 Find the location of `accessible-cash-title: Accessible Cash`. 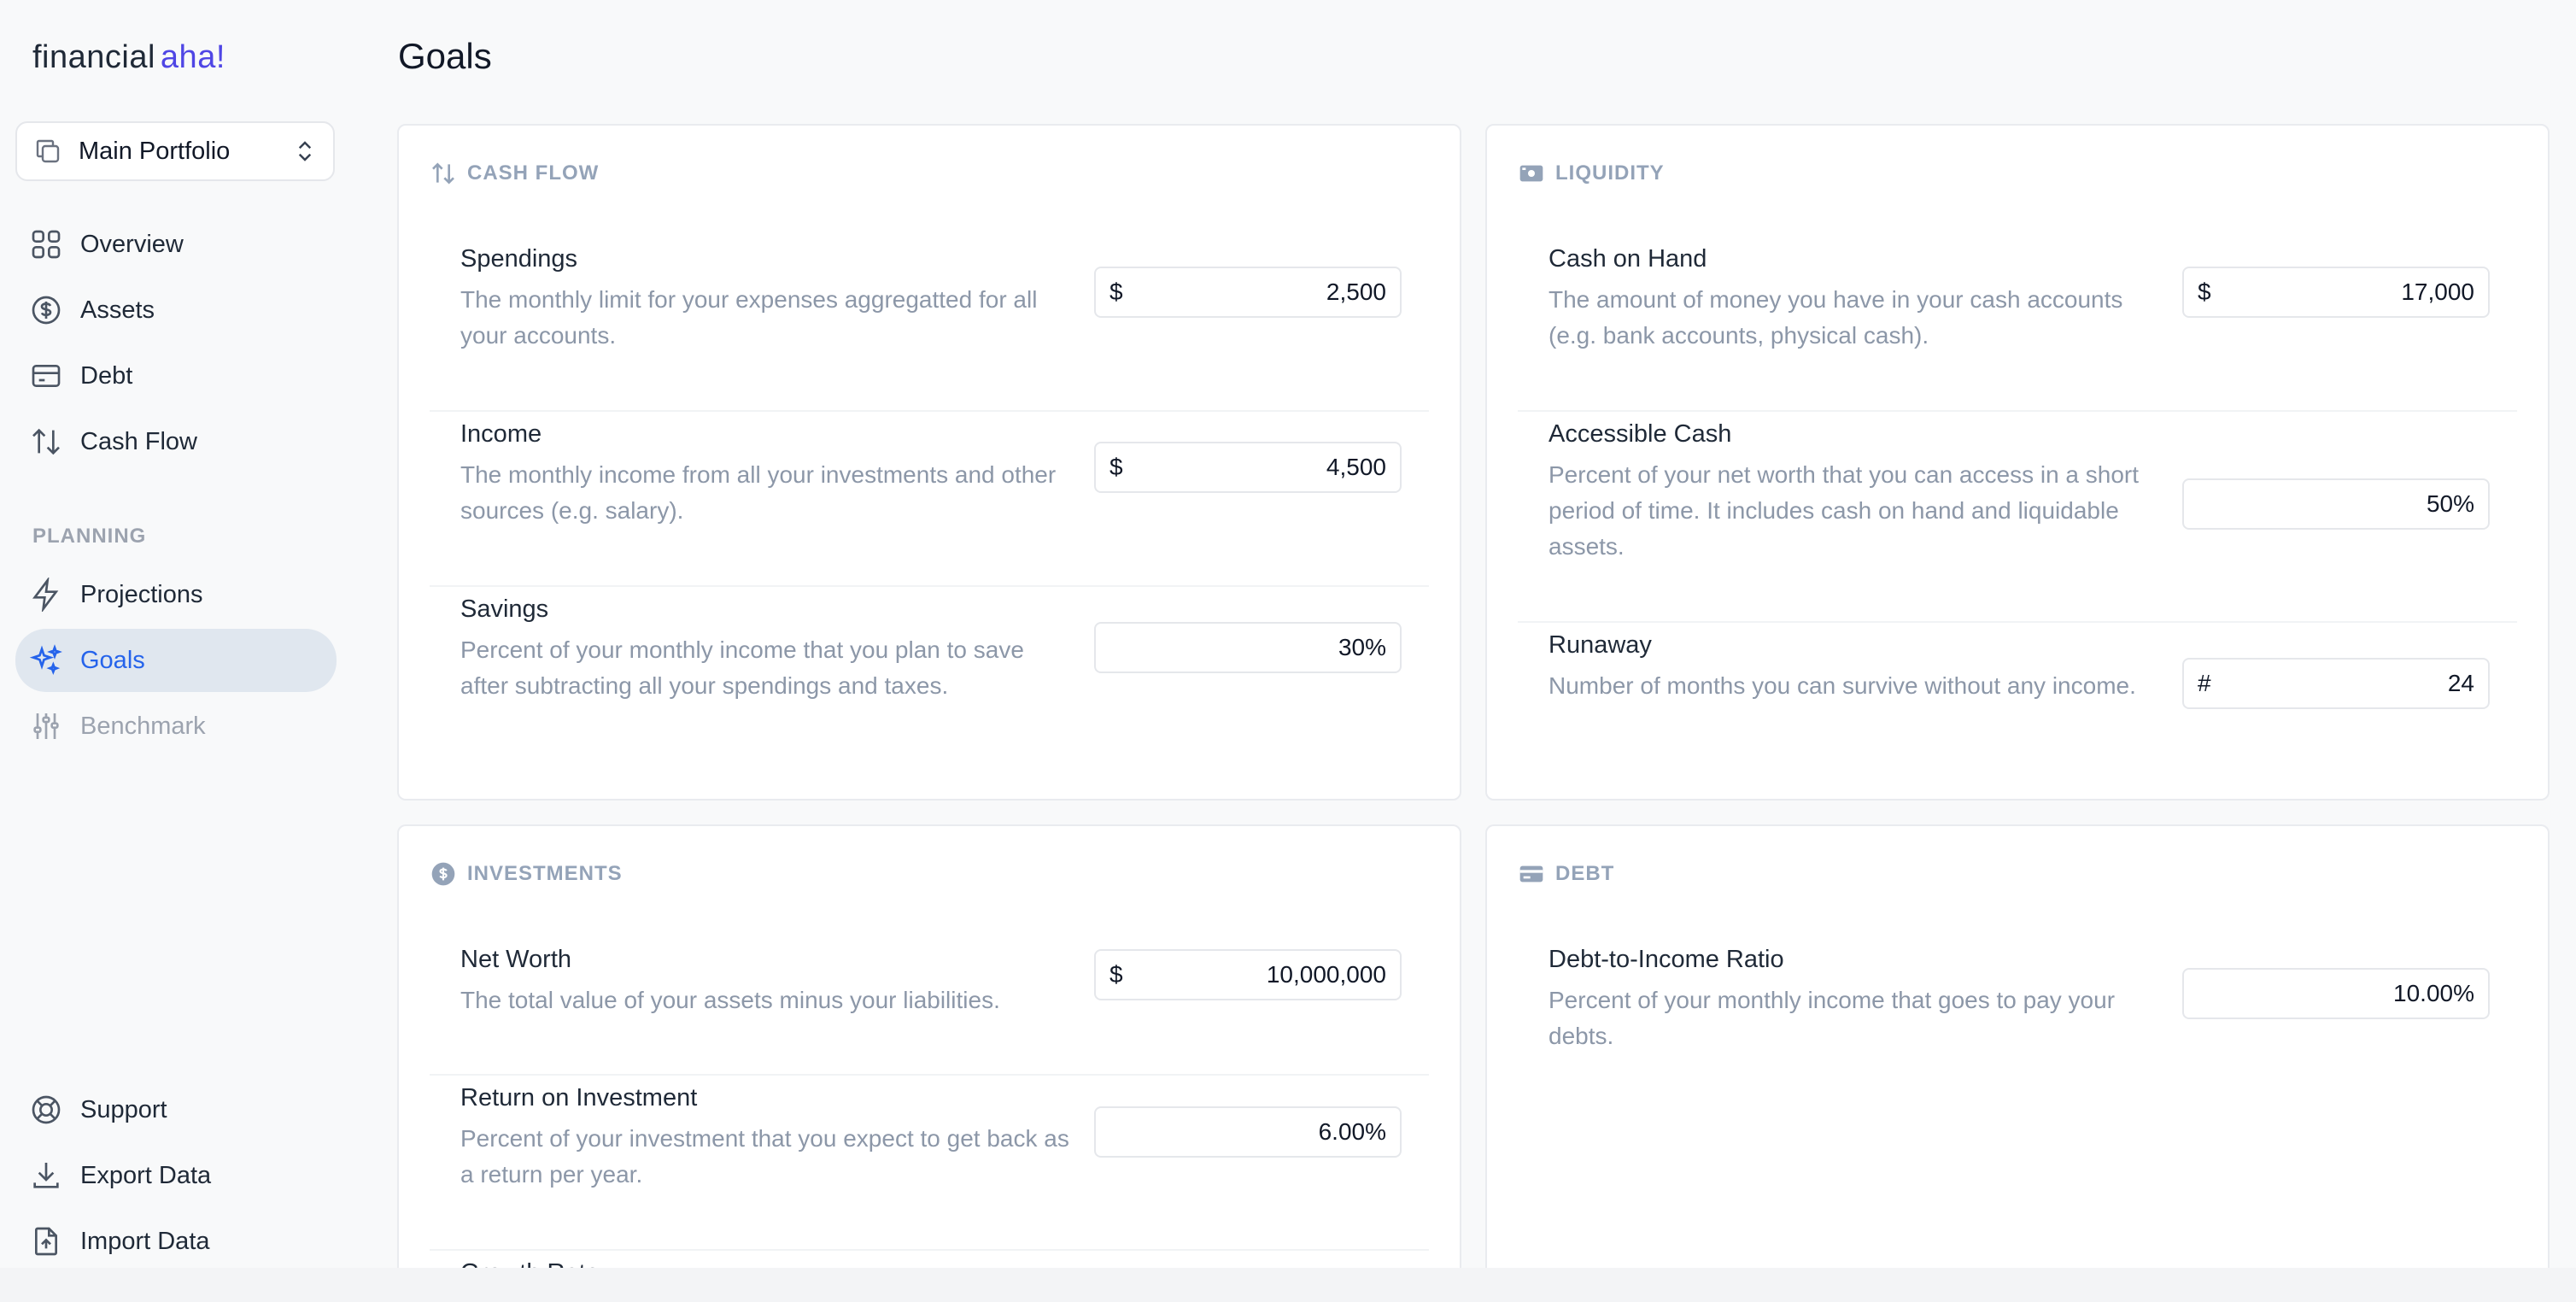

accessible-cash-title: Accessible Cash is located at coordinates (1640, 434).